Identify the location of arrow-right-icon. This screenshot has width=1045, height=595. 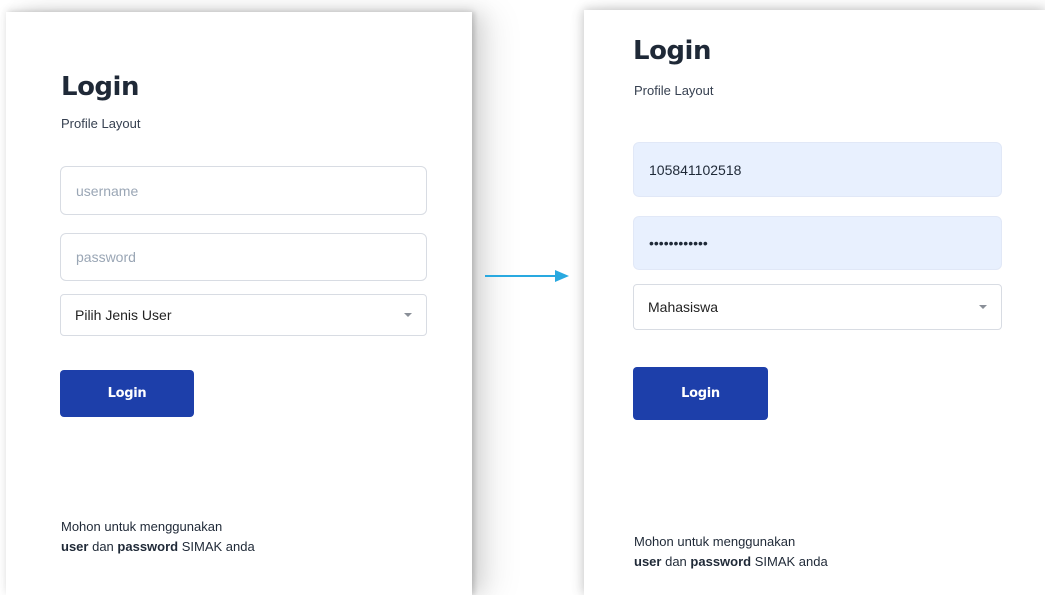
(527, 276).